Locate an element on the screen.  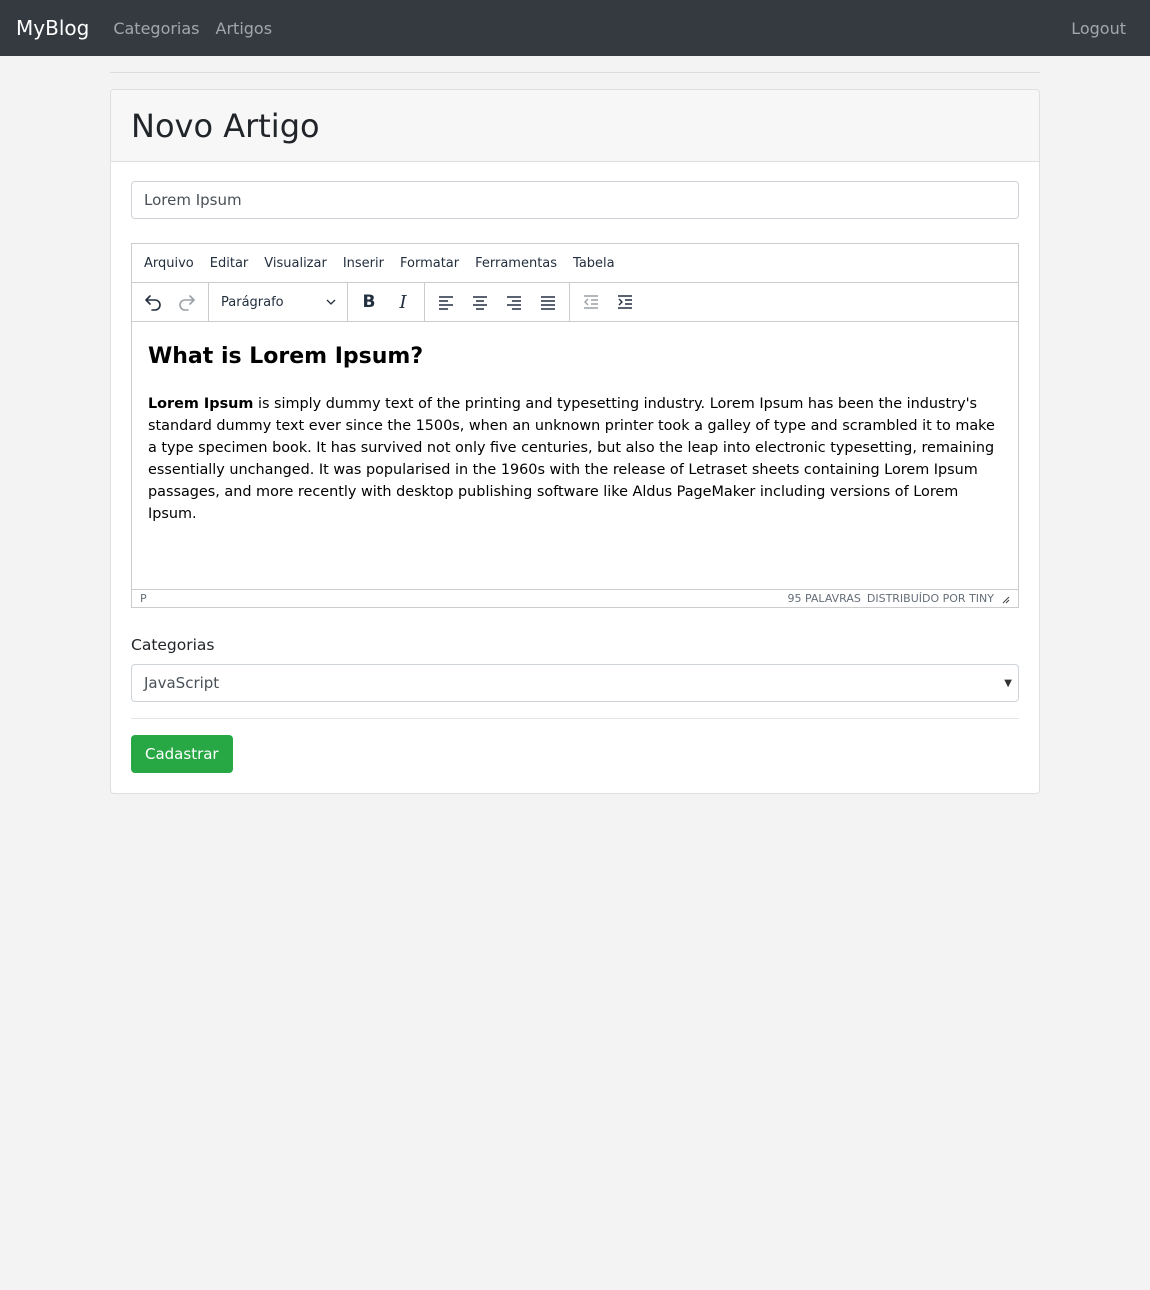
format-group: Parágrafo is located at coordinates (278, 302).